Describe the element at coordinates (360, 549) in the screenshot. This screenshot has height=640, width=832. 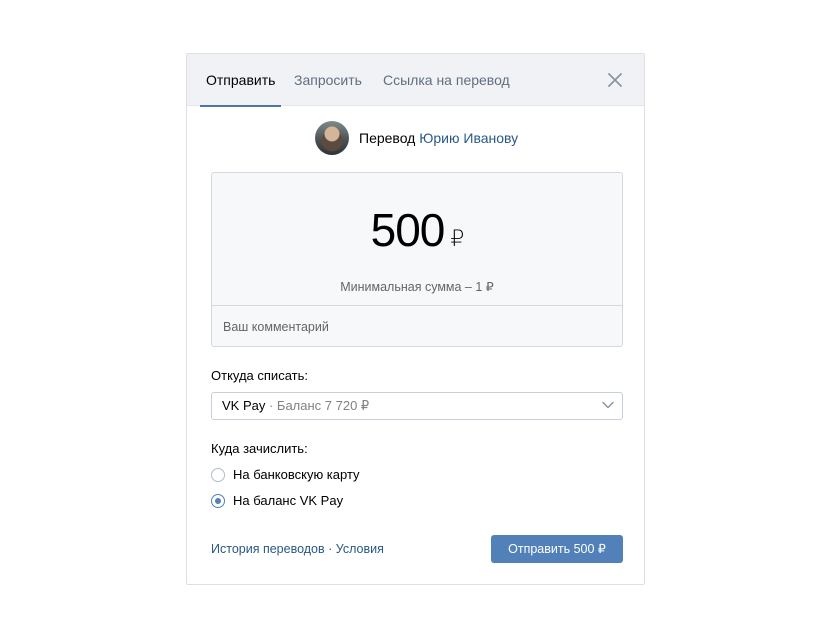
I see `terms-link: Условия` at that location.